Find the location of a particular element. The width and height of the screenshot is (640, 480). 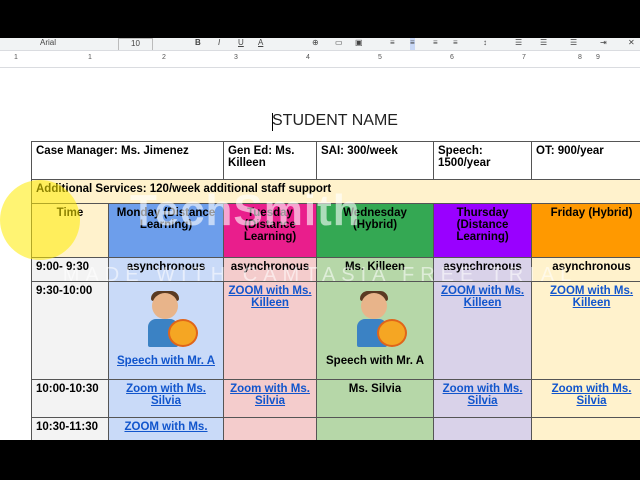

case-manager-cell: Case Manager: Ms. Jimenez is located at coordinates (127, 160).